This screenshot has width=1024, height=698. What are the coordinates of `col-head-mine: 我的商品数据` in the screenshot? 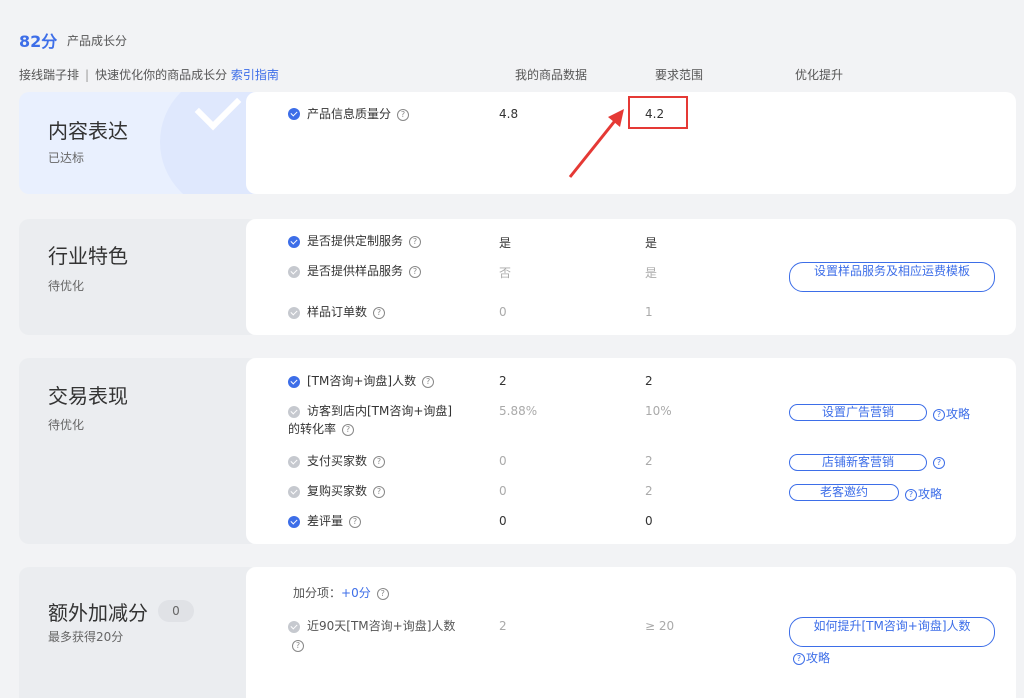 It's located at (551, 75).